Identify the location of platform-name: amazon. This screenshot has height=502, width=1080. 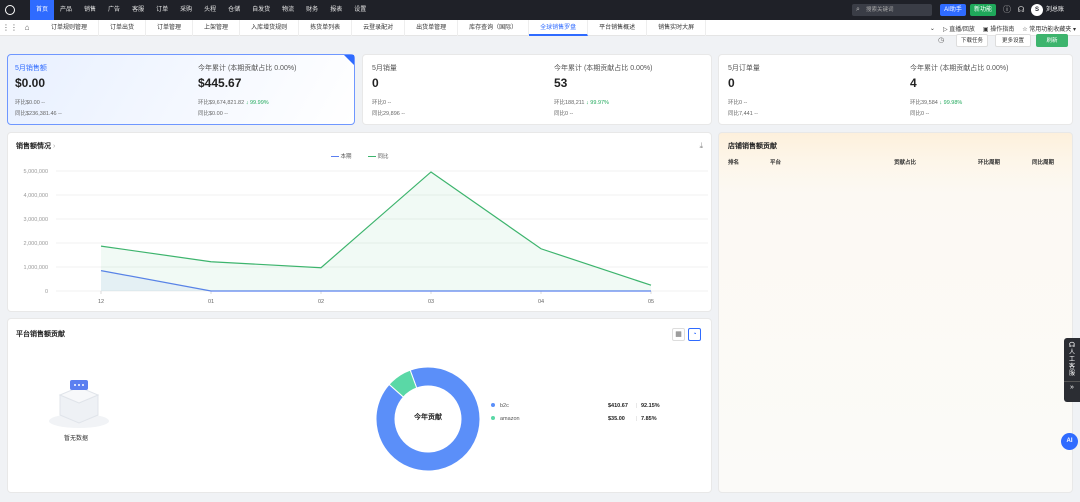
(510, 419).